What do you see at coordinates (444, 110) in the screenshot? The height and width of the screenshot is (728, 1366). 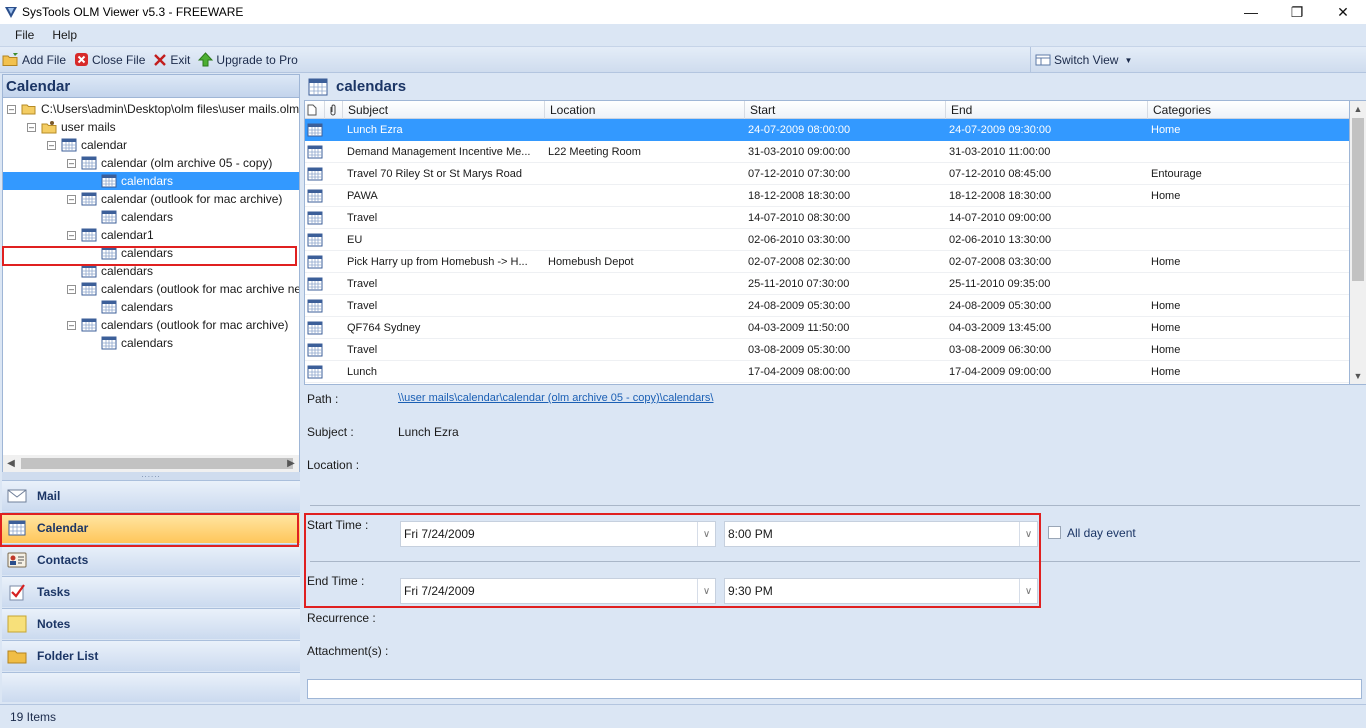 I see `column-subject-header: Subject` at bounding box center [444, 110].